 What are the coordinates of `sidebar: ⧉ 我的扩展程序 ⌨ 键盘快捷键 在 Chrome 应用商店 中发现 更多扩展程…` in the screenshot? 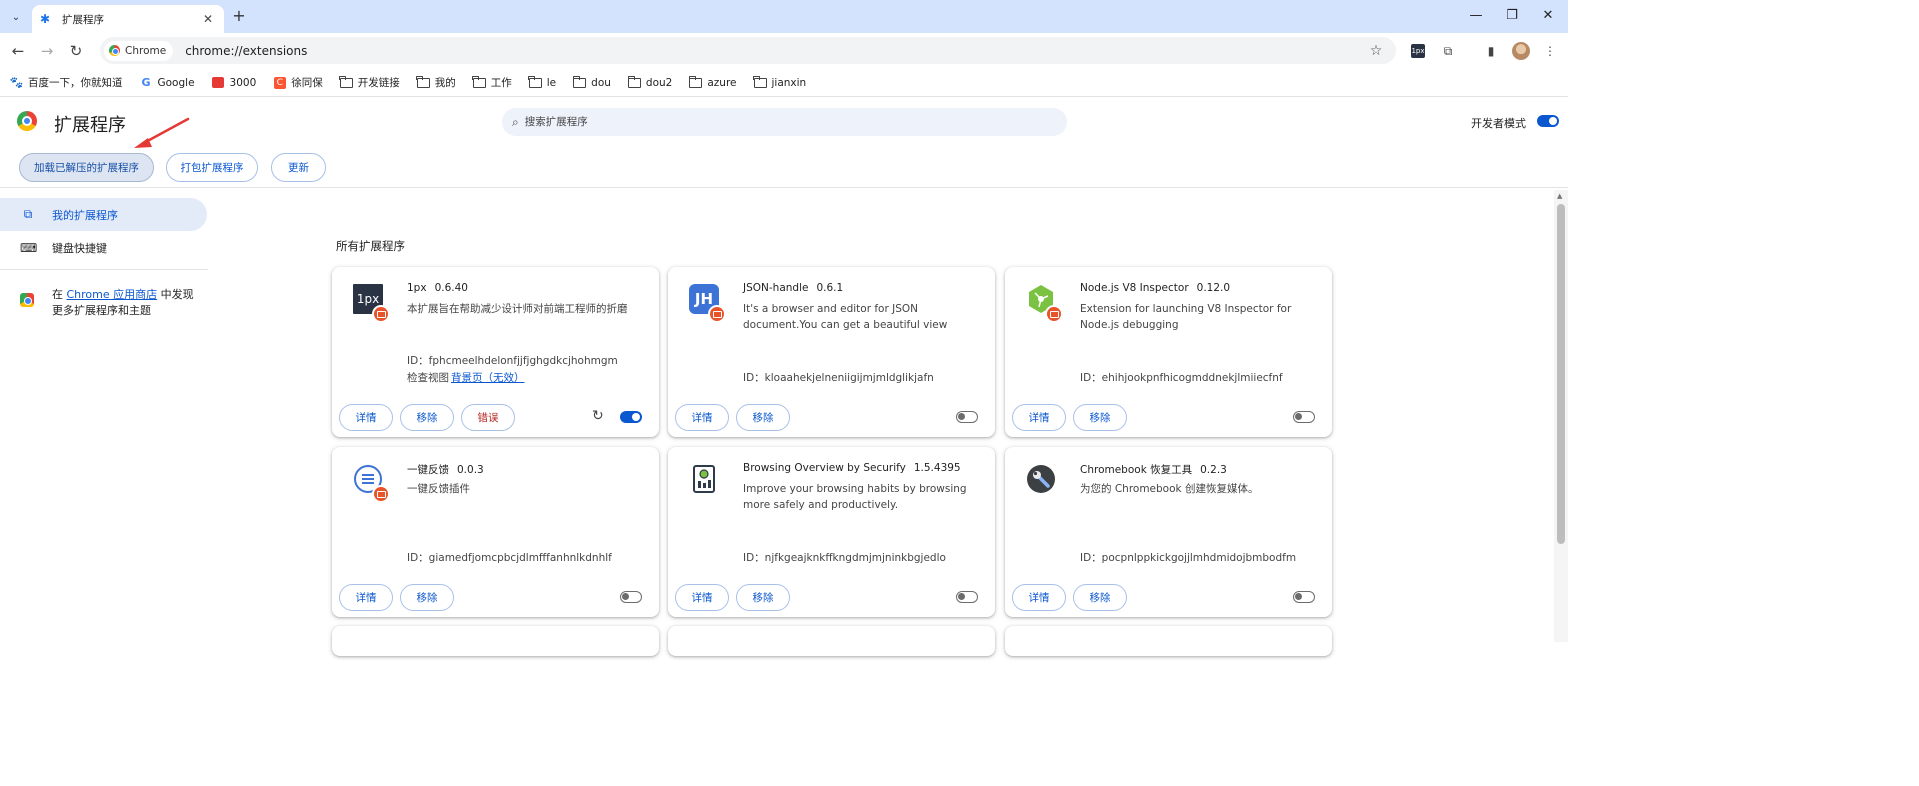 It's located at (104, 420).